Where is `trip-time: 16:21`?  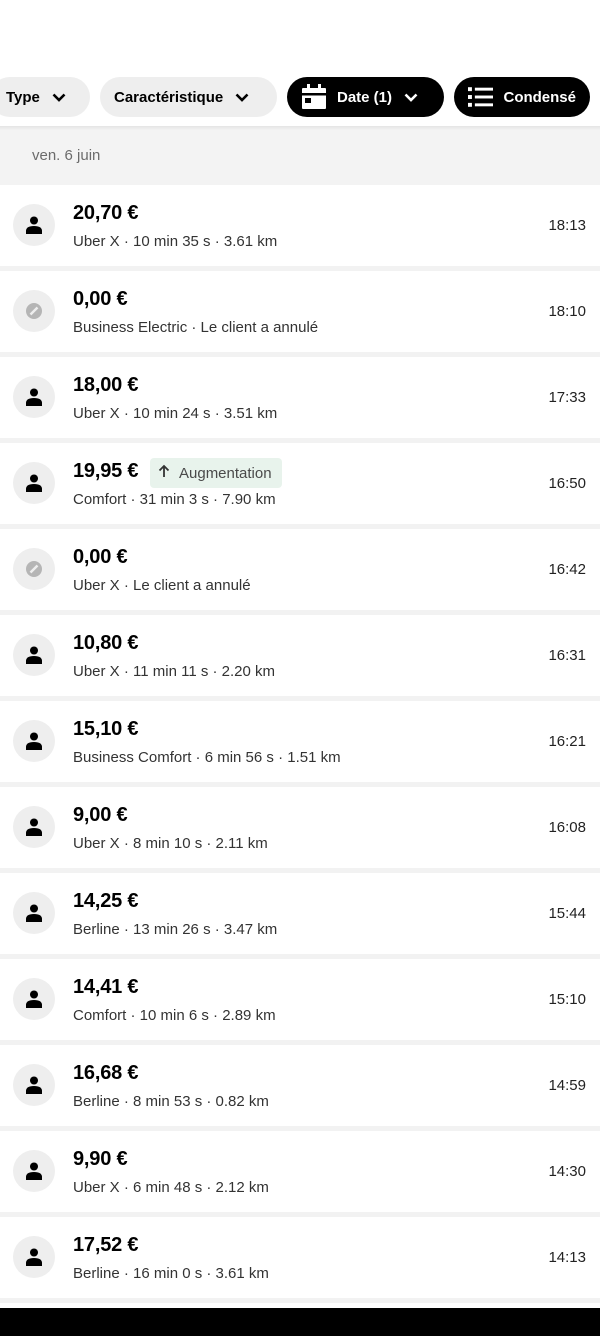
trip-time: 16:21 is located at coordinates (567, 741).